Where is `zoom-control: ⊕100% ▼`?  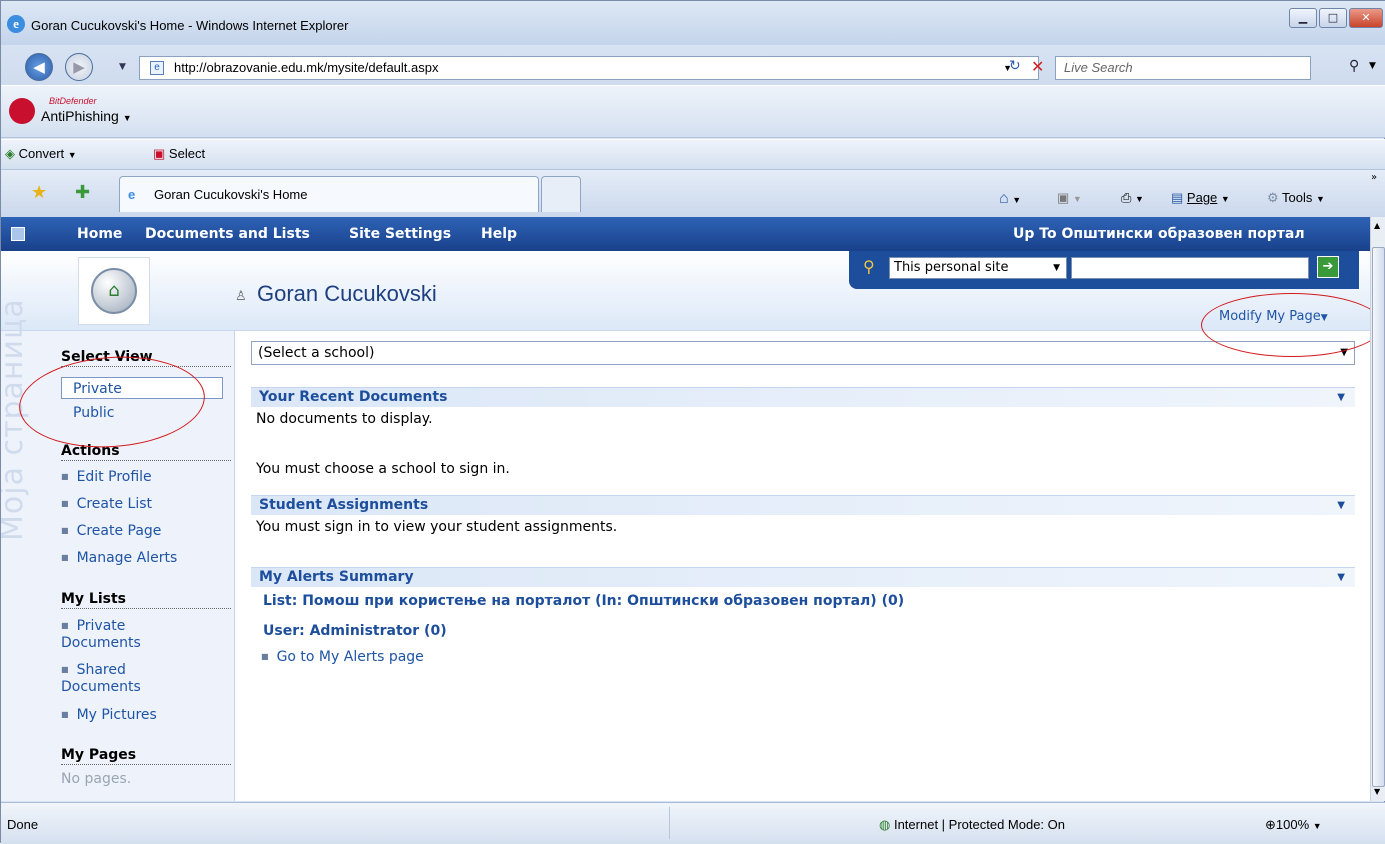
zoom-control: ⊕100% ▼ is located at coordinates (1293, 825).